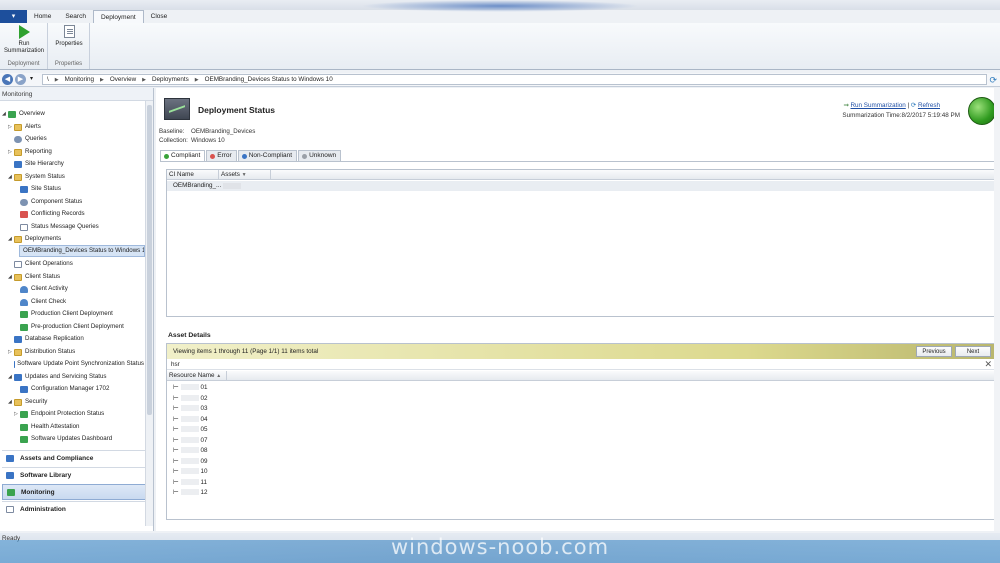  I want to click on tree-status-message-queries: Status Message Queries, so click(59, 227).